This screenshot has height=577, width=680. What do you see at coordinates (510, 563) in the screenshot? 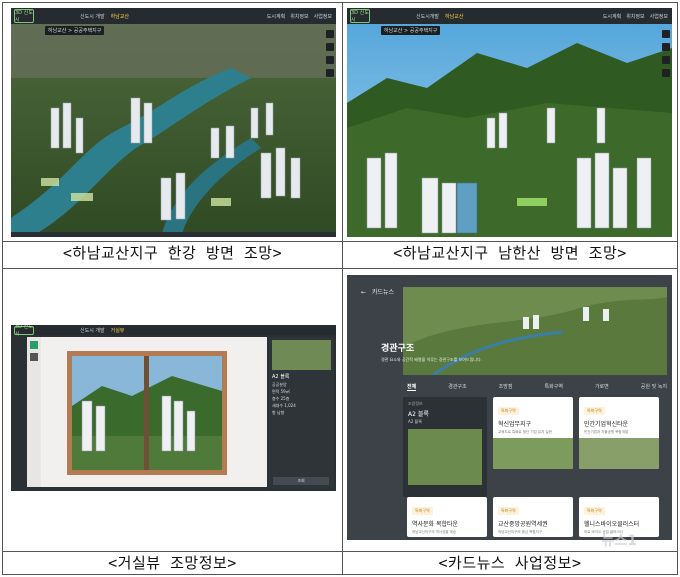
I see `caption-bottom-right: <카드뉴스 사업정보>` at bounding box center [510, 563].